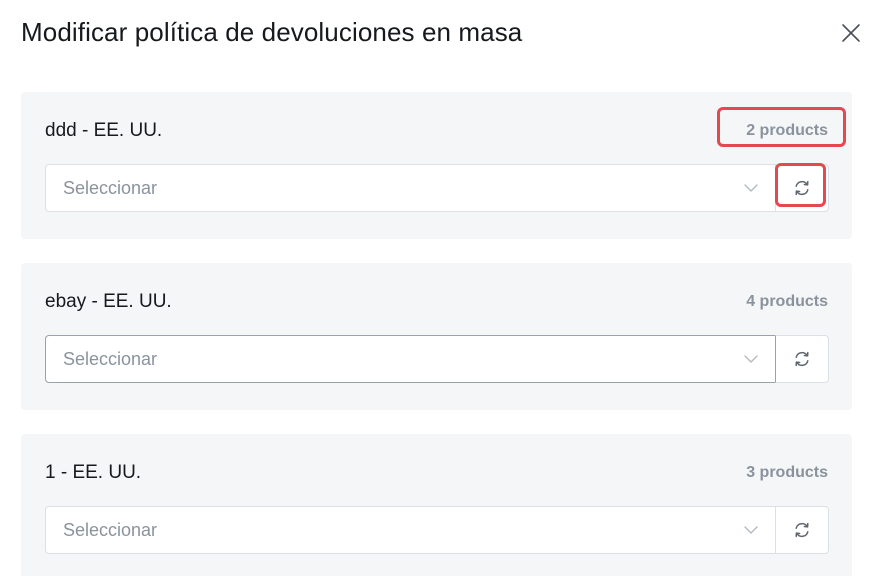 This screenshot has width=882, height=576. I want to click on store-name: 1 - EE. UU., so click(93, 472).